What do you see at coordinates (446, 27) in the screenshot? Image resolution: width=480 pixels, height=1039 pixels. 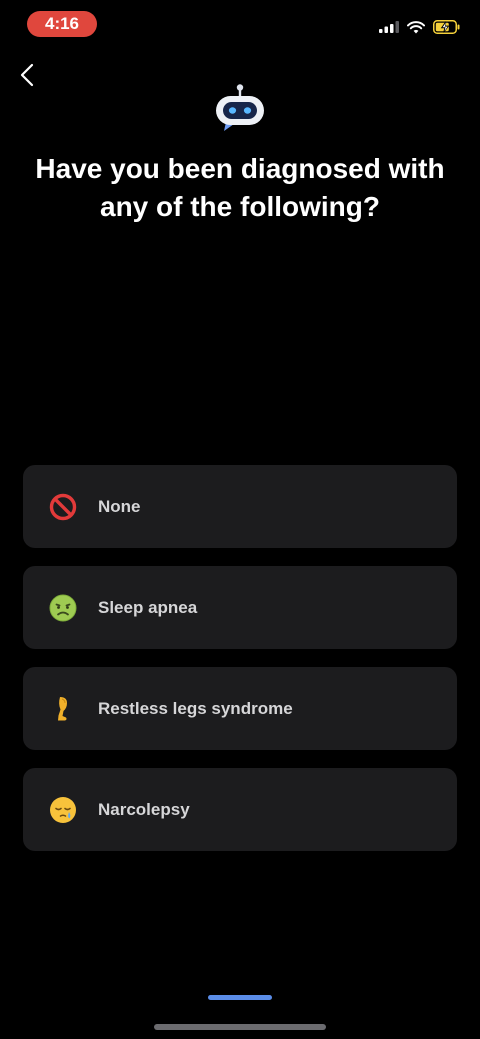 I see `battery-charging-icon` at bounding box center [446, 27].